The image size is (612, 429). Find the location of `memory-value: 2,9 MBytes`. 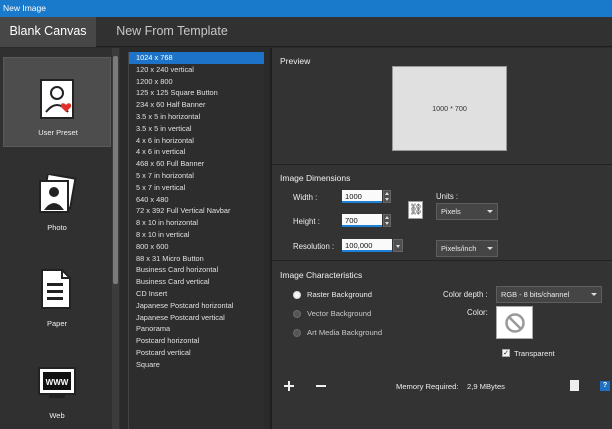

memory-value: 2,9 MBytes is located at coordinates (486, 386).